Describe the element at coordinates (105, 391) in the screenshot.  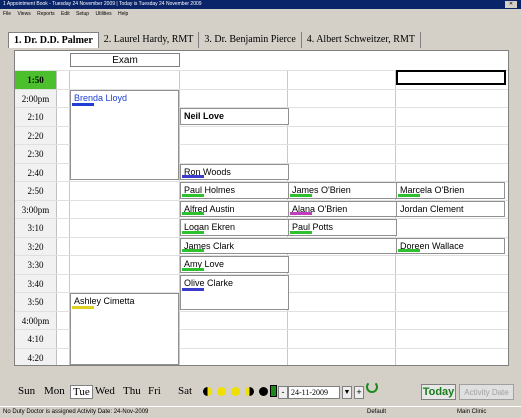
I see `day-wed: Wed` at that location.